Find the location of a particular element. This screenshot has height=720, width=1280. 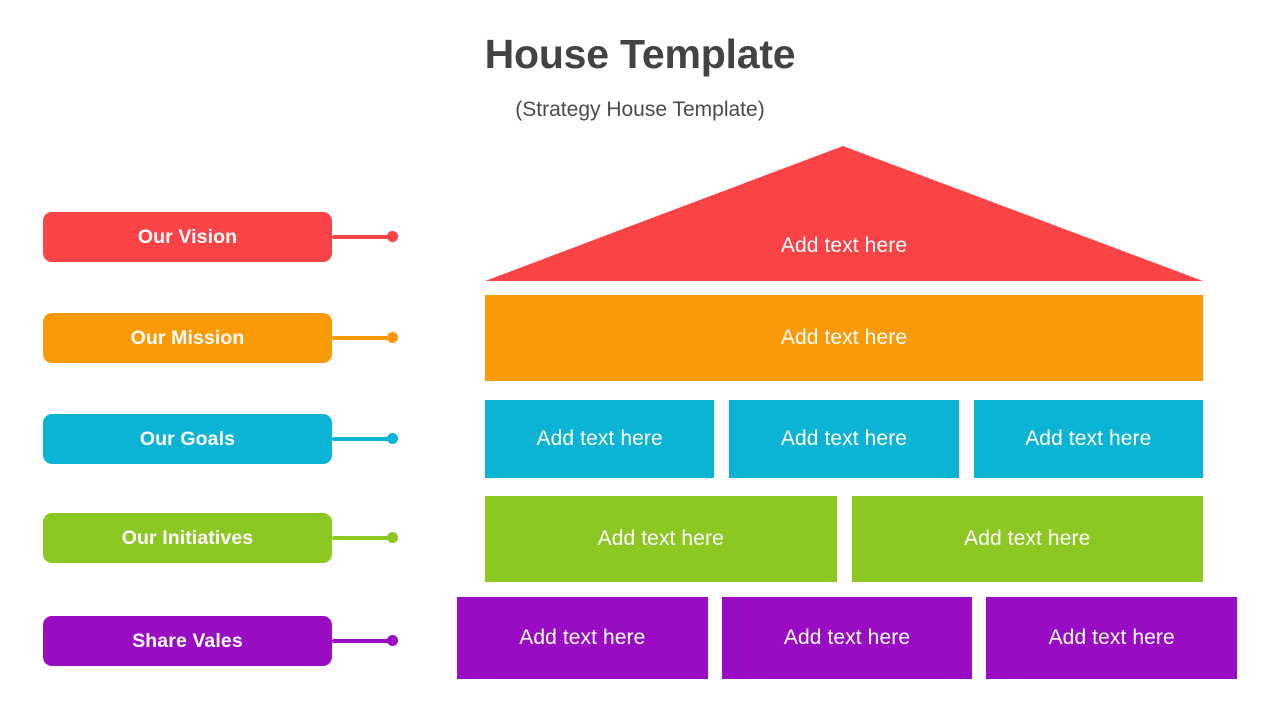

house-row: Add text here is located at coordinates (844, 338).